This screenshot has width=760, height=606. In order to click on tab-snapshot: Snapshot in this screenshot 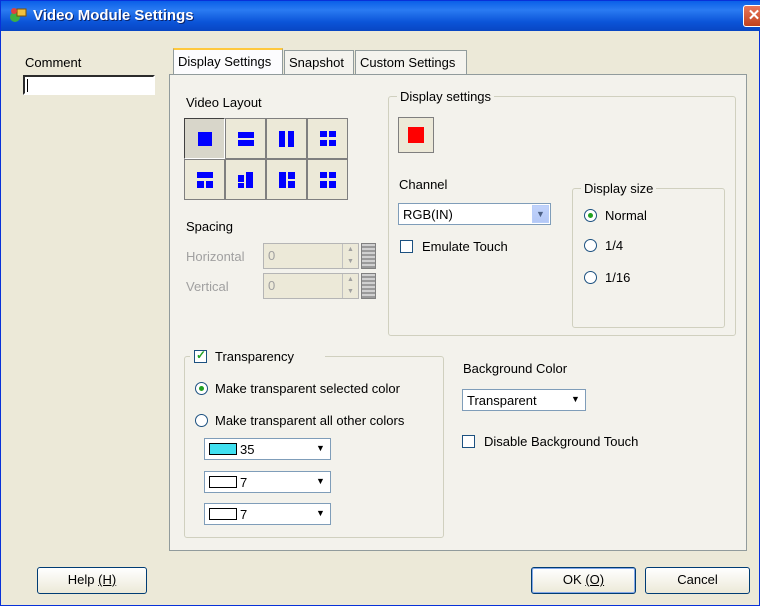, I will do `click(319, 62)`.